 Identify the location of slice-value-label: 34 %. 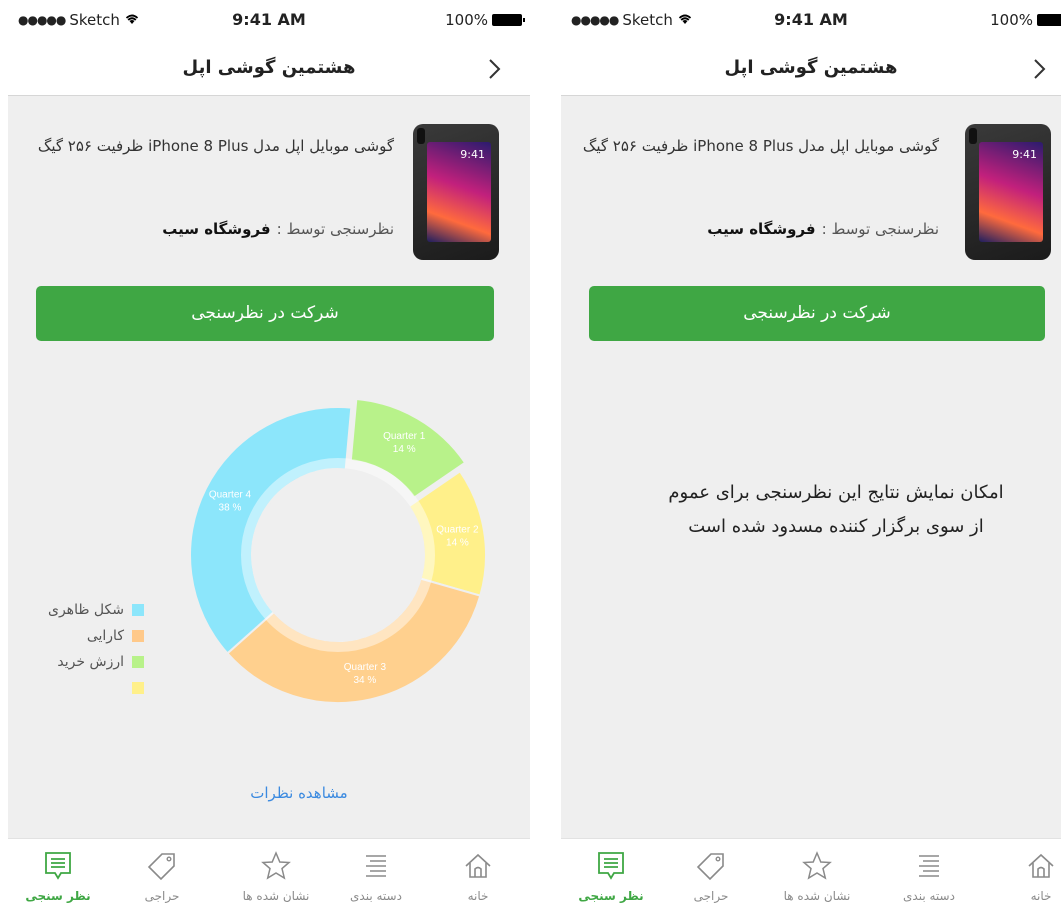
(364, 680).